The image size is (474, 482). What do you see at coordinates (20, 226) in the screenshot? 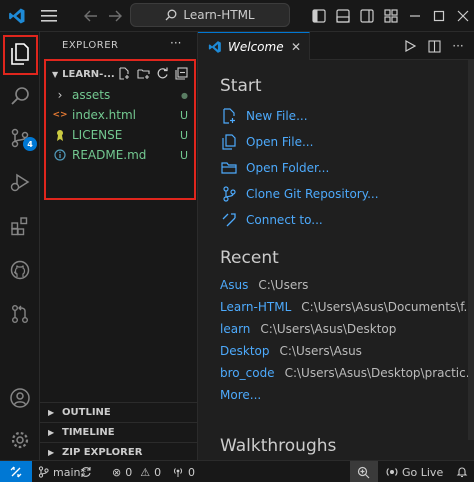
I see `extensions-icon` at bounding box center [20, 226].